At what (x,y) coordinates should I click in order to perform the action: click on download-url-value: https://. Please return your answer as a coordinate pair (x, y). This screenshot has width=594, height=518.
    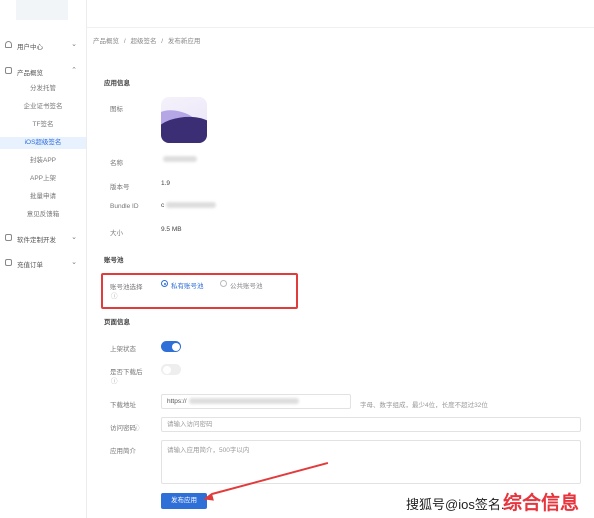
    Looking at the image, I should click on (177, 401).